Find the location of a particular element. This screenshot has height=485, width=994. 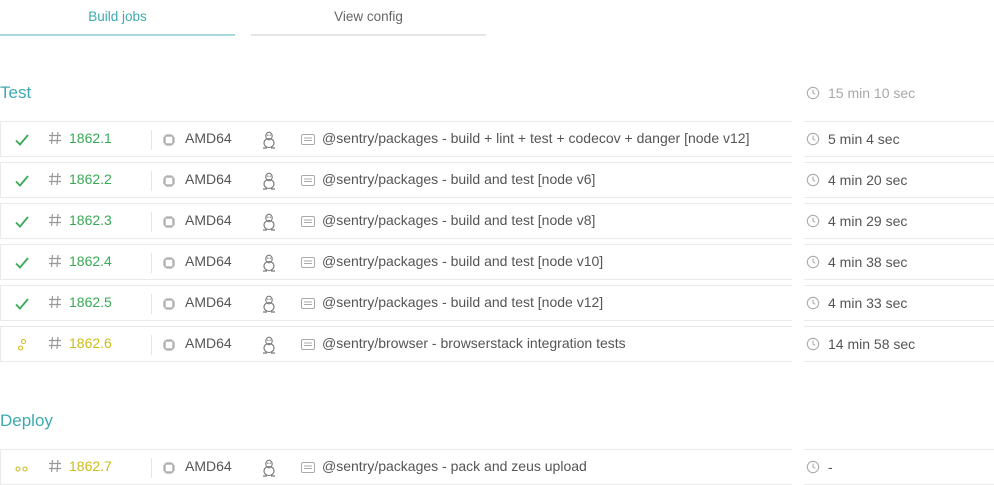

stage-title-deploy: Deploy is located at coordinates (26, 420).